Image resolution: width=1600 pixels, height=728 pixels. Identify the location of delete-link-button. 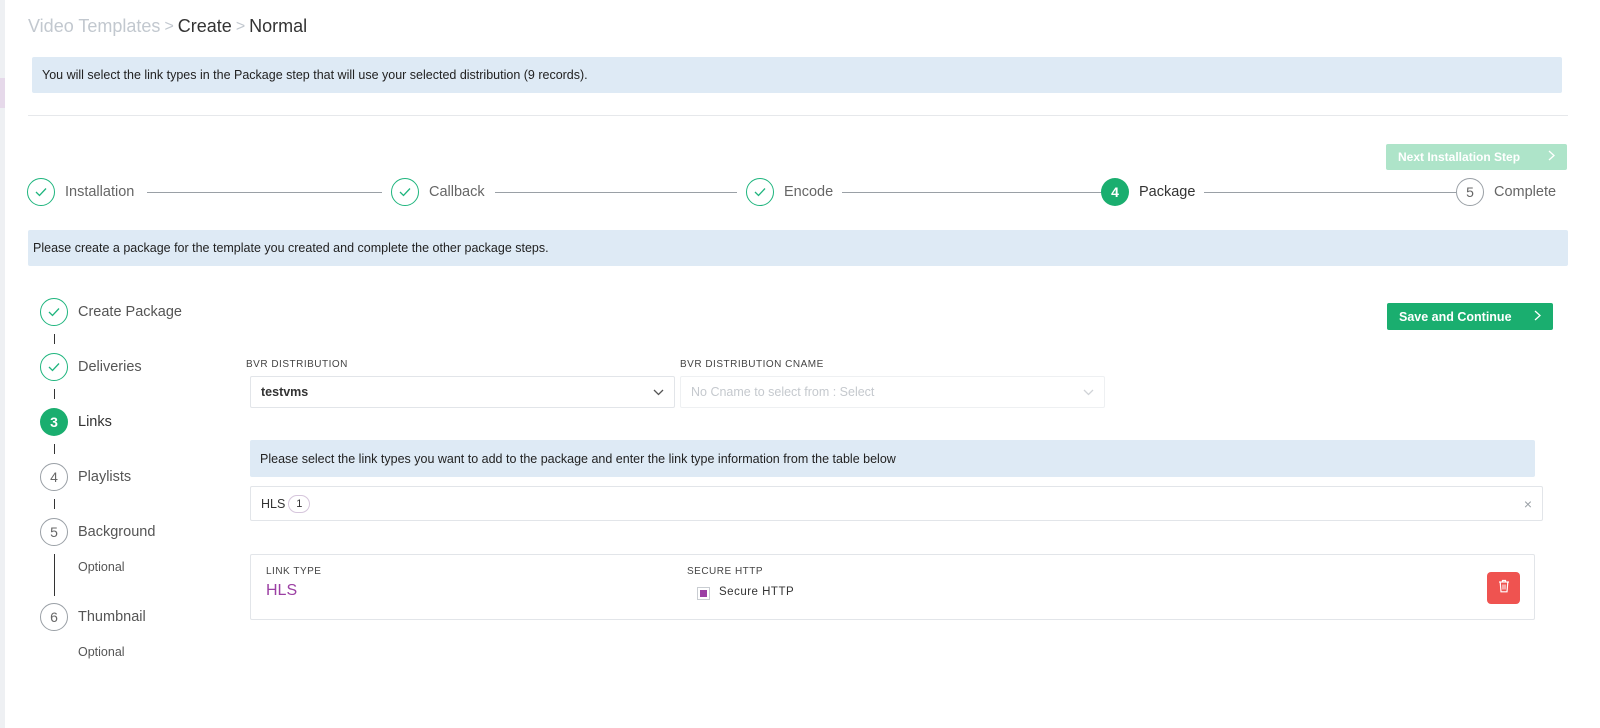
(1503, 588).